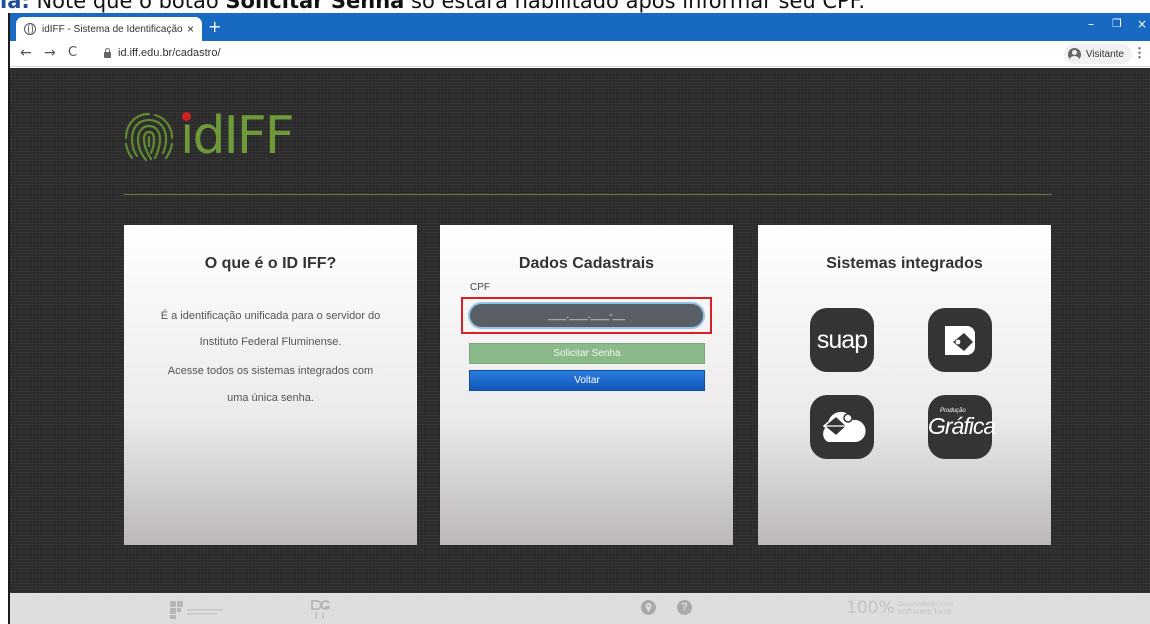 The image size is (1150, 624). I want to click on cloud-system-icon, so click(842, 427).